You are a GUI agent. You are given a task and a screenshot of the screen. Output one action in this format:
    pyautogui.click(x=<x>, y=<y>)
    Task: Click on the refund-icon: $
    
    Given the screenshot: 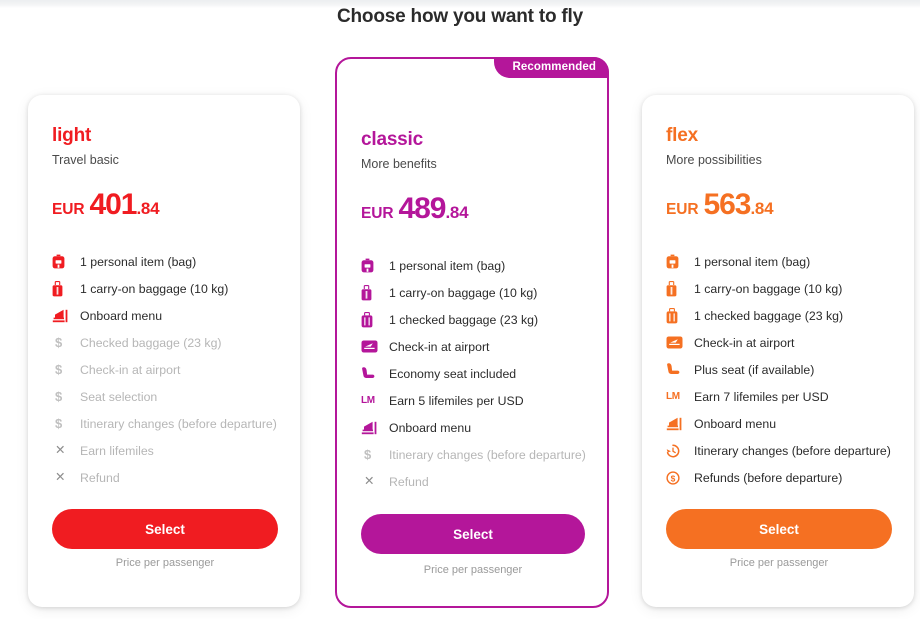 What is the action you would take?
    pyautogui.click(x=675, y=478)
    